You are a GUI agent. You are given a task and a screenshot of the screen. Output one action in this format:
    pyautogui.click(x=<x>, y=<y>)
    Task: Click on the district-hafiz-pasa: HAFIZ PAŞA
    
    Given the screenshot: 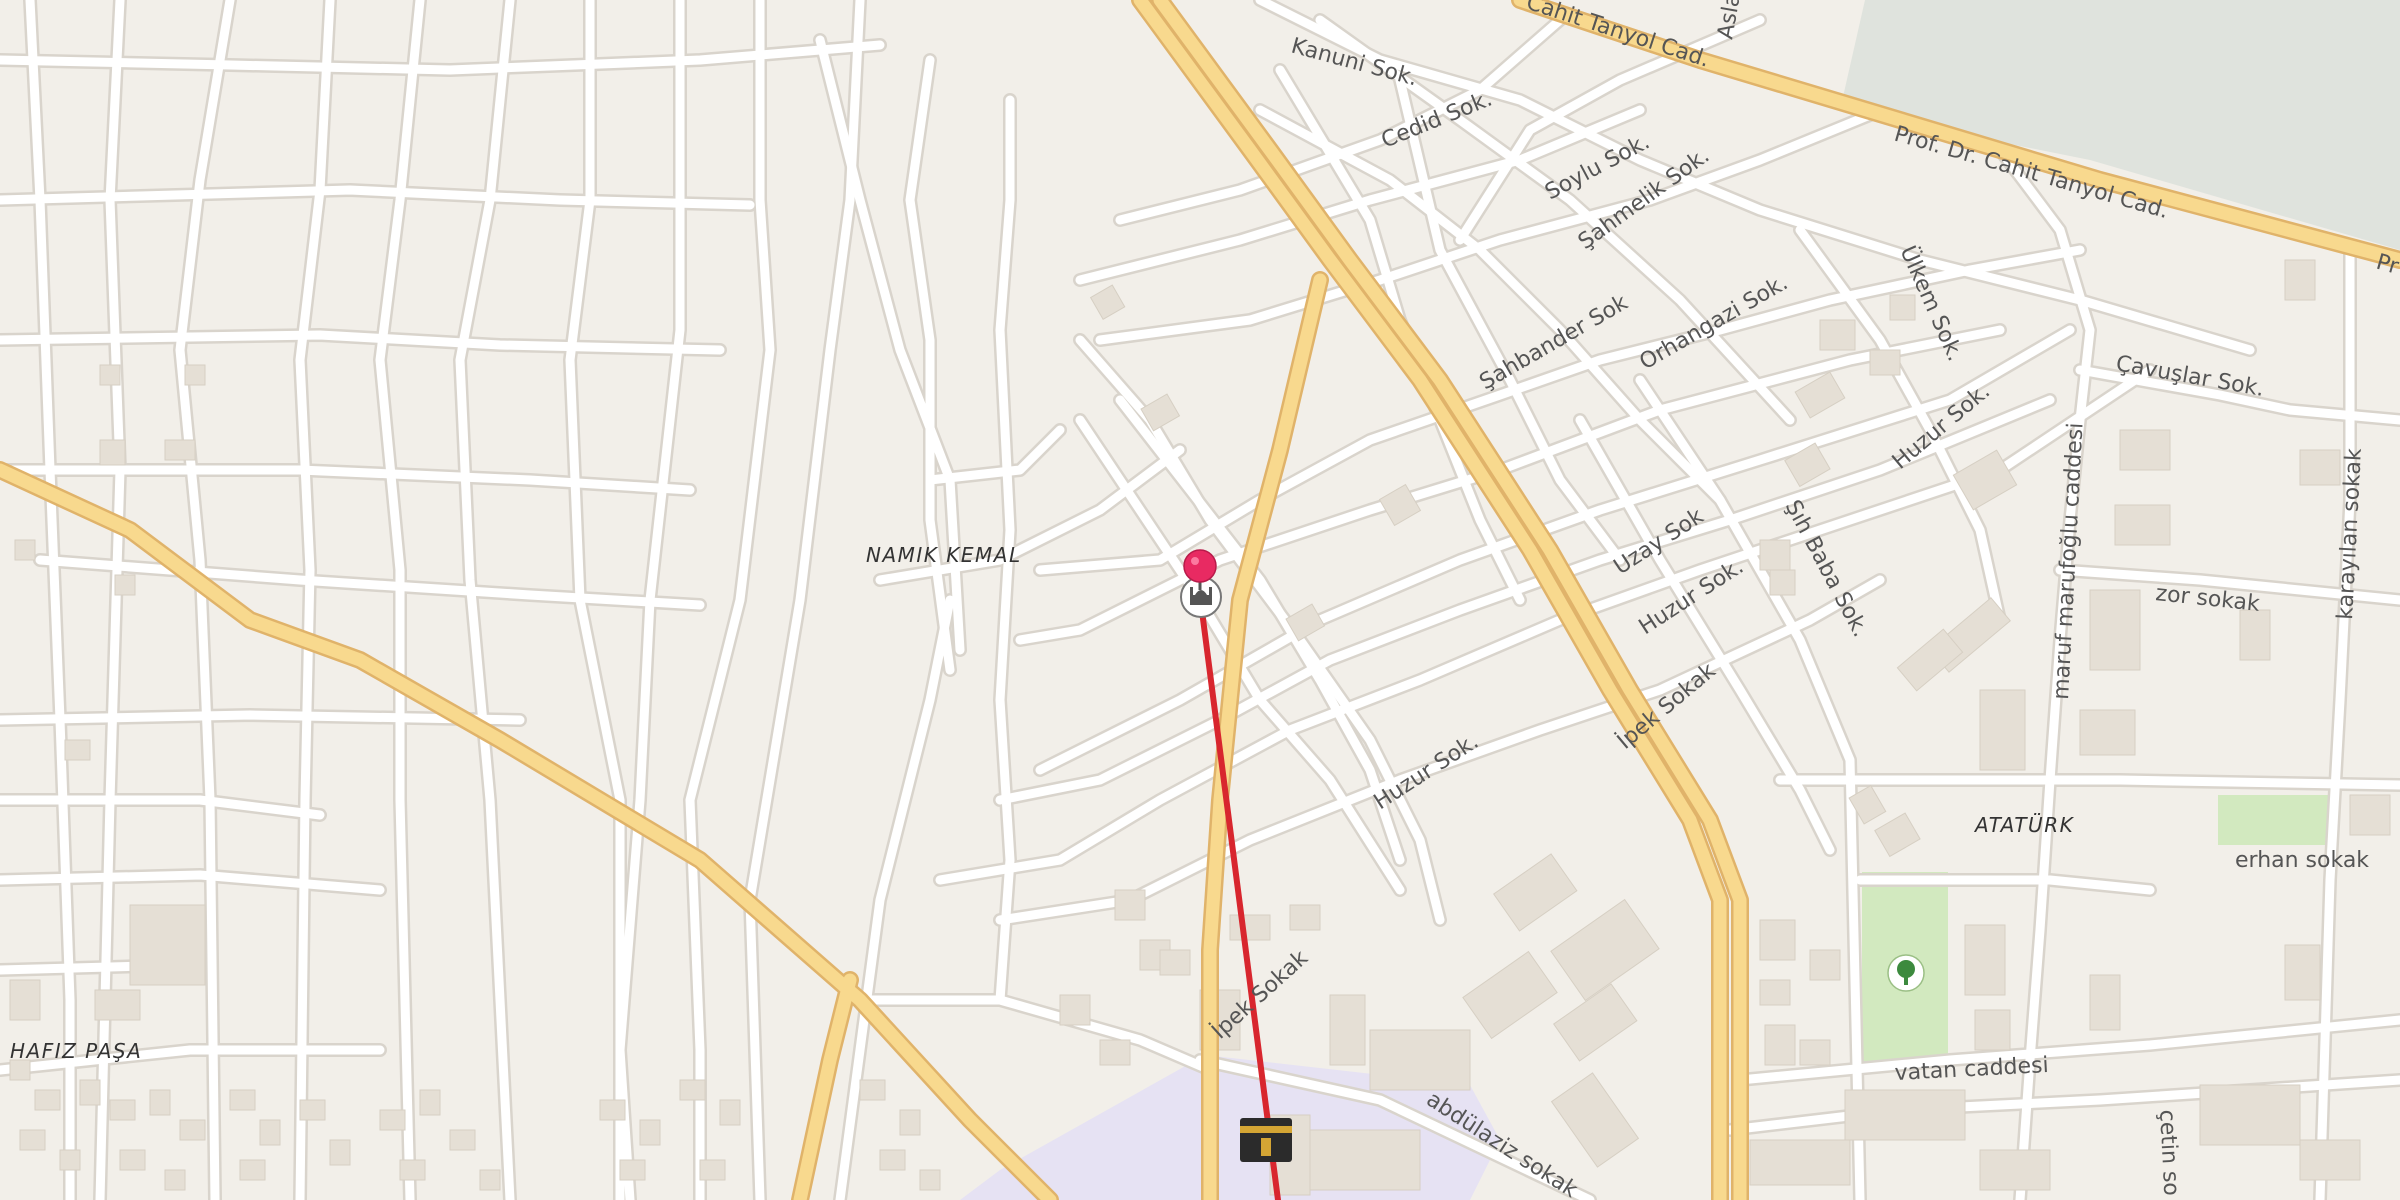 What is the action you would take?
    pyautogui.click(x=76, y=1051)
    